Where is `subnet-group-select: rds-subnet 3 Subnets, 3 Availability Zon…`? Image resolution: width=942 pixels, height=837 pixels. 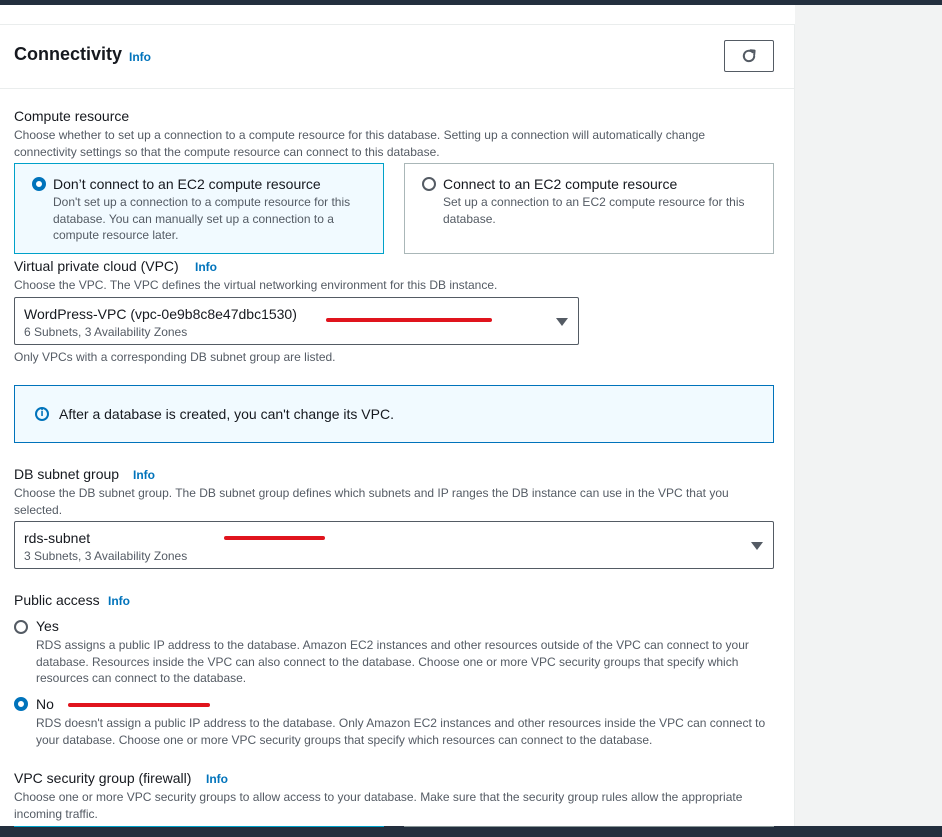 subnet-group-select: rds-subnet 3 Subnets, 3 Availability Zon… is located at coordinates (394, 545).